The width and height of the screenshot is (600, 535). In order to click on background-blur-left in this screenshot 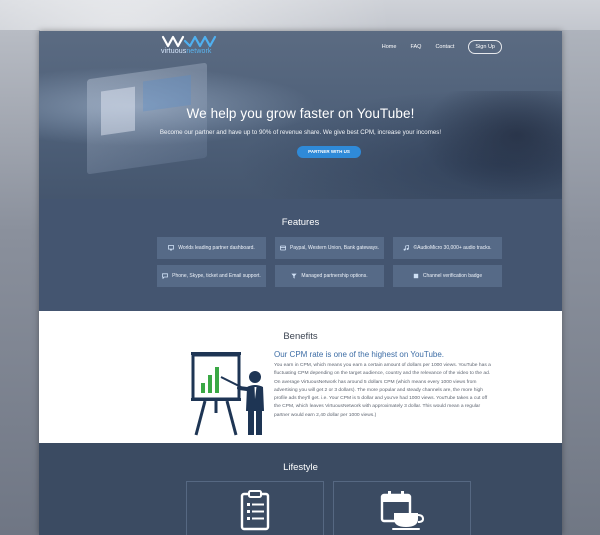, I will do `click(20, 282)`.